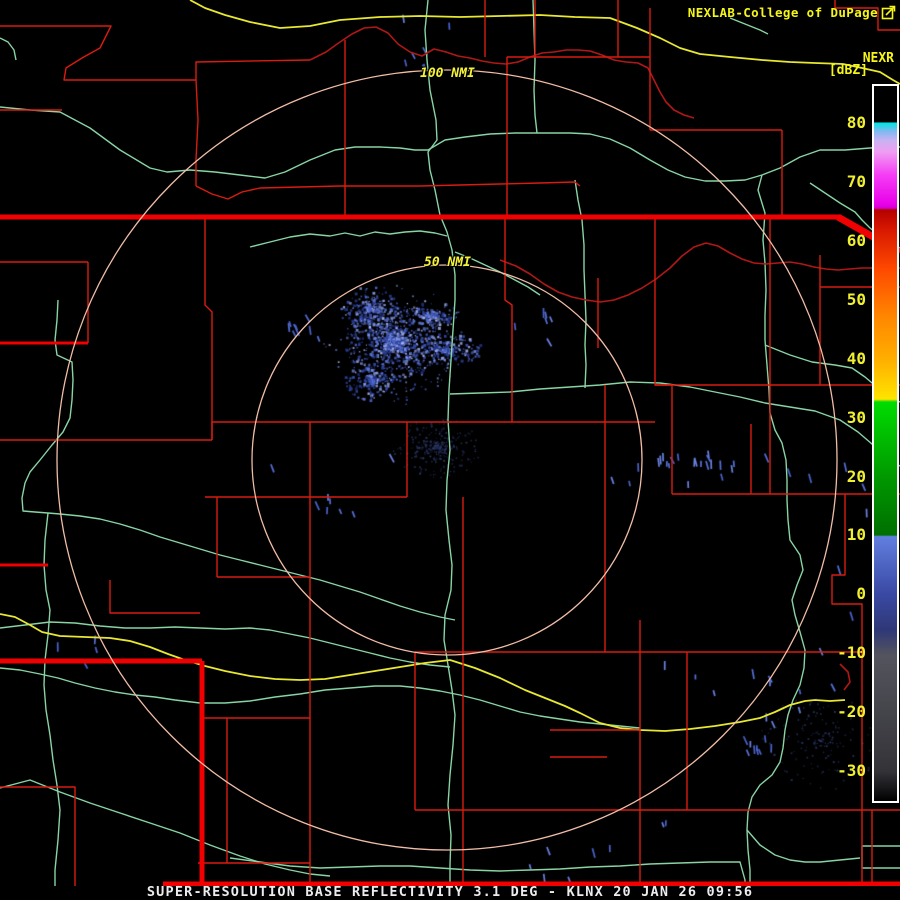 The height and width of the screenshot is (900, 900). I want to click on range-ring-label: 50 NMI, so click(447, 262).